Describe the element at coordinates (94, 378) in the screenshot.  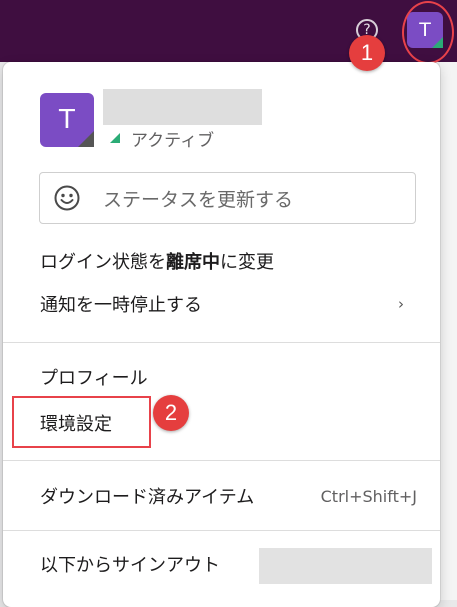
I see `profile-label: プロフィール` at that location.